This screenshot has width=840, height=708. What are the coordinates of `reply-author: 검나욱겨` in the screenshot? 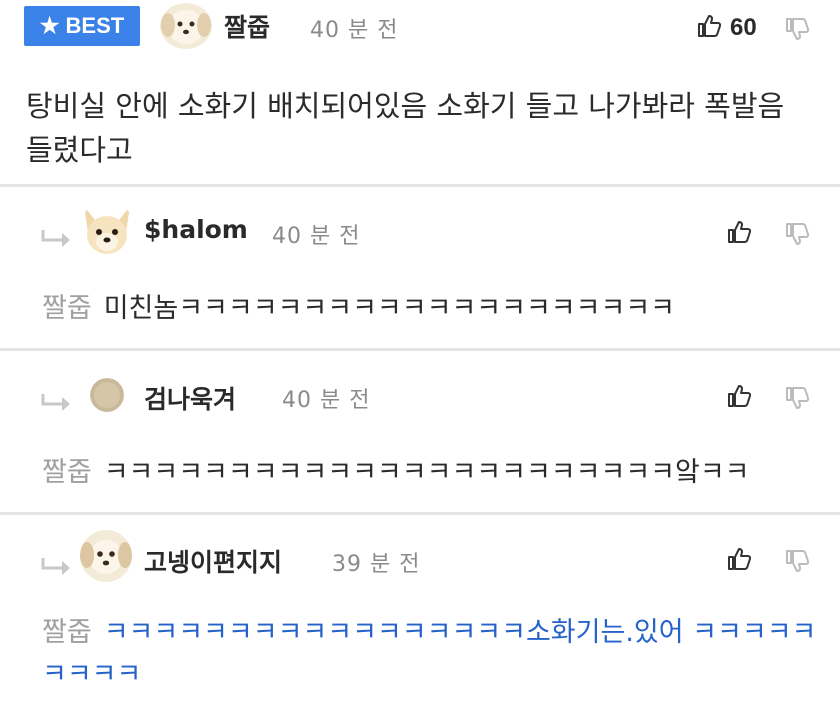 It's located at (190, 398).